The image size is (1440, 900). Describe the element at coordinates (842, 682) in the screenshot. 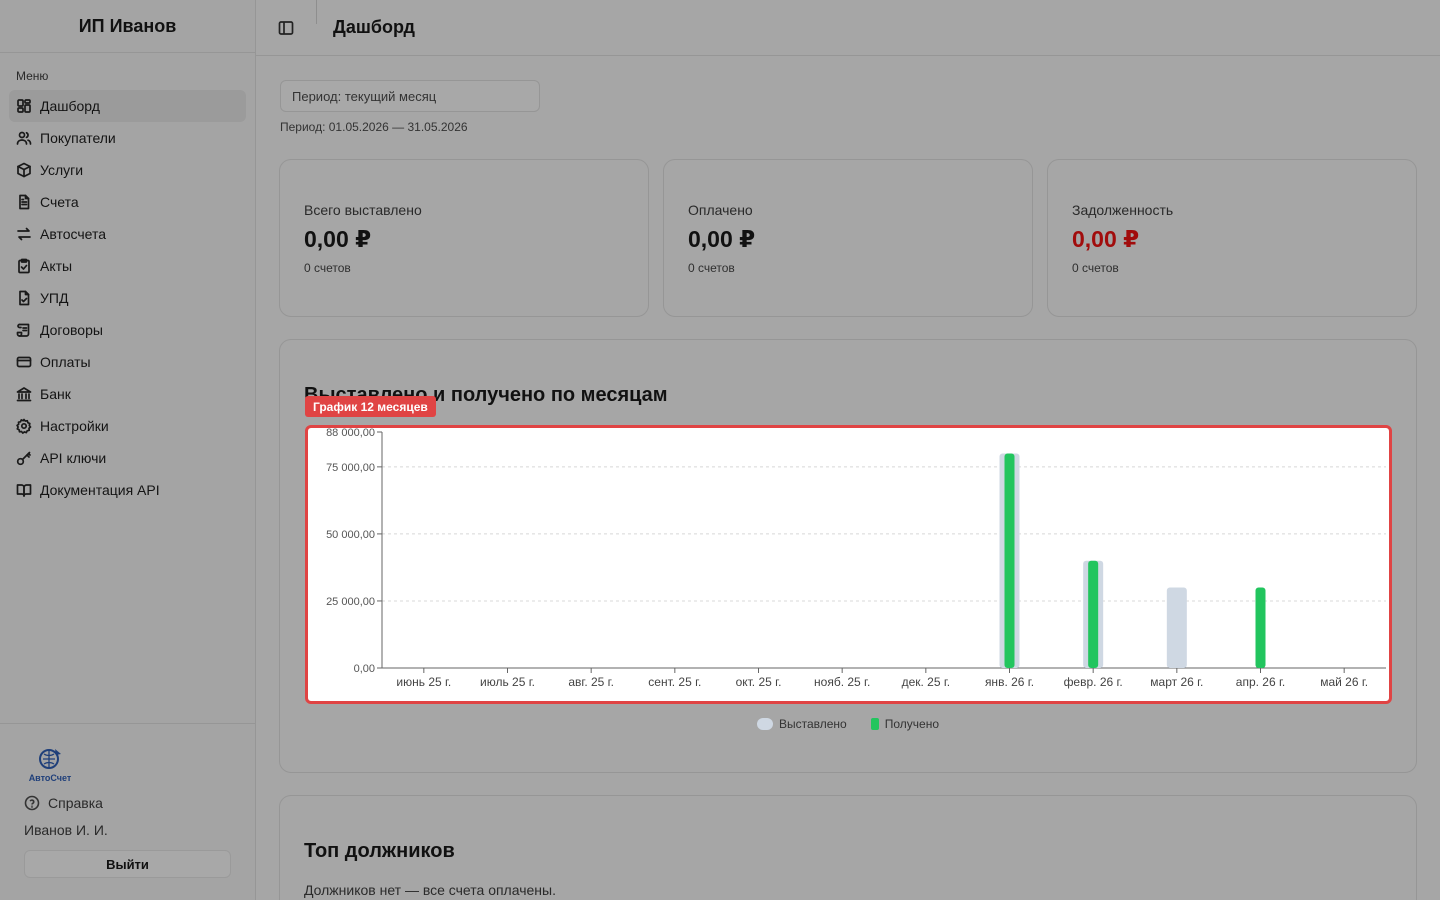

I see `x-tick-label: нояб. 25 г.` at that location.